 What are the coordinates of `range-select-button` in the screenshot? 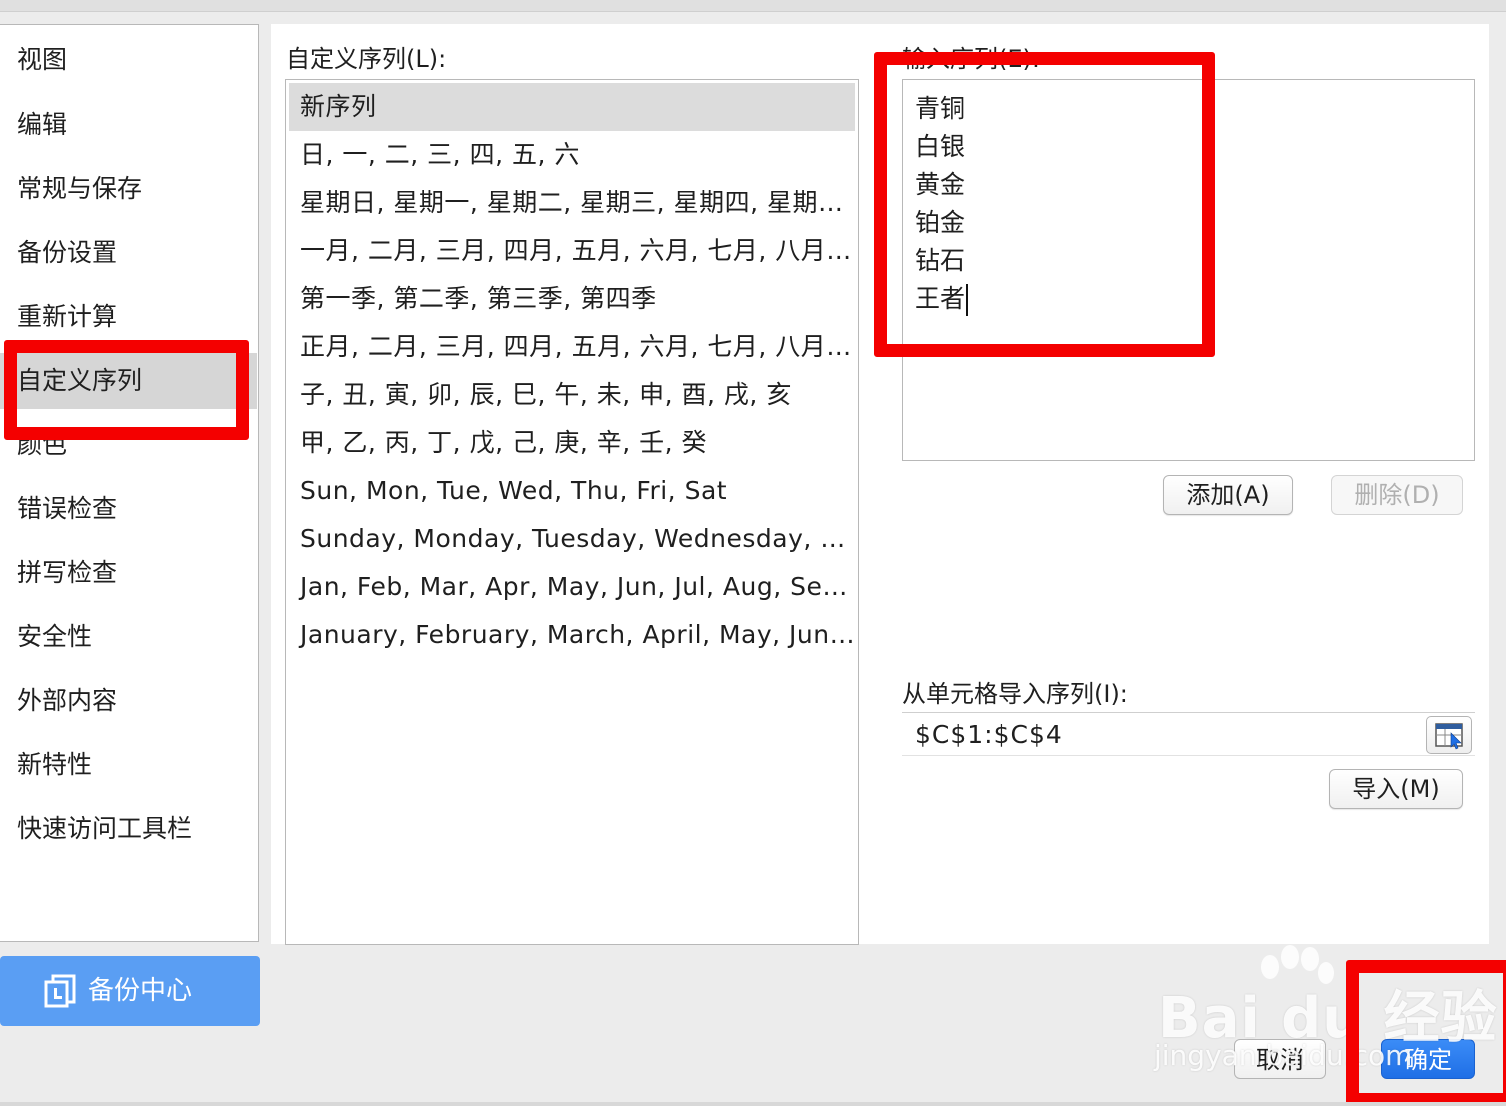 It's located at (1449, 735).